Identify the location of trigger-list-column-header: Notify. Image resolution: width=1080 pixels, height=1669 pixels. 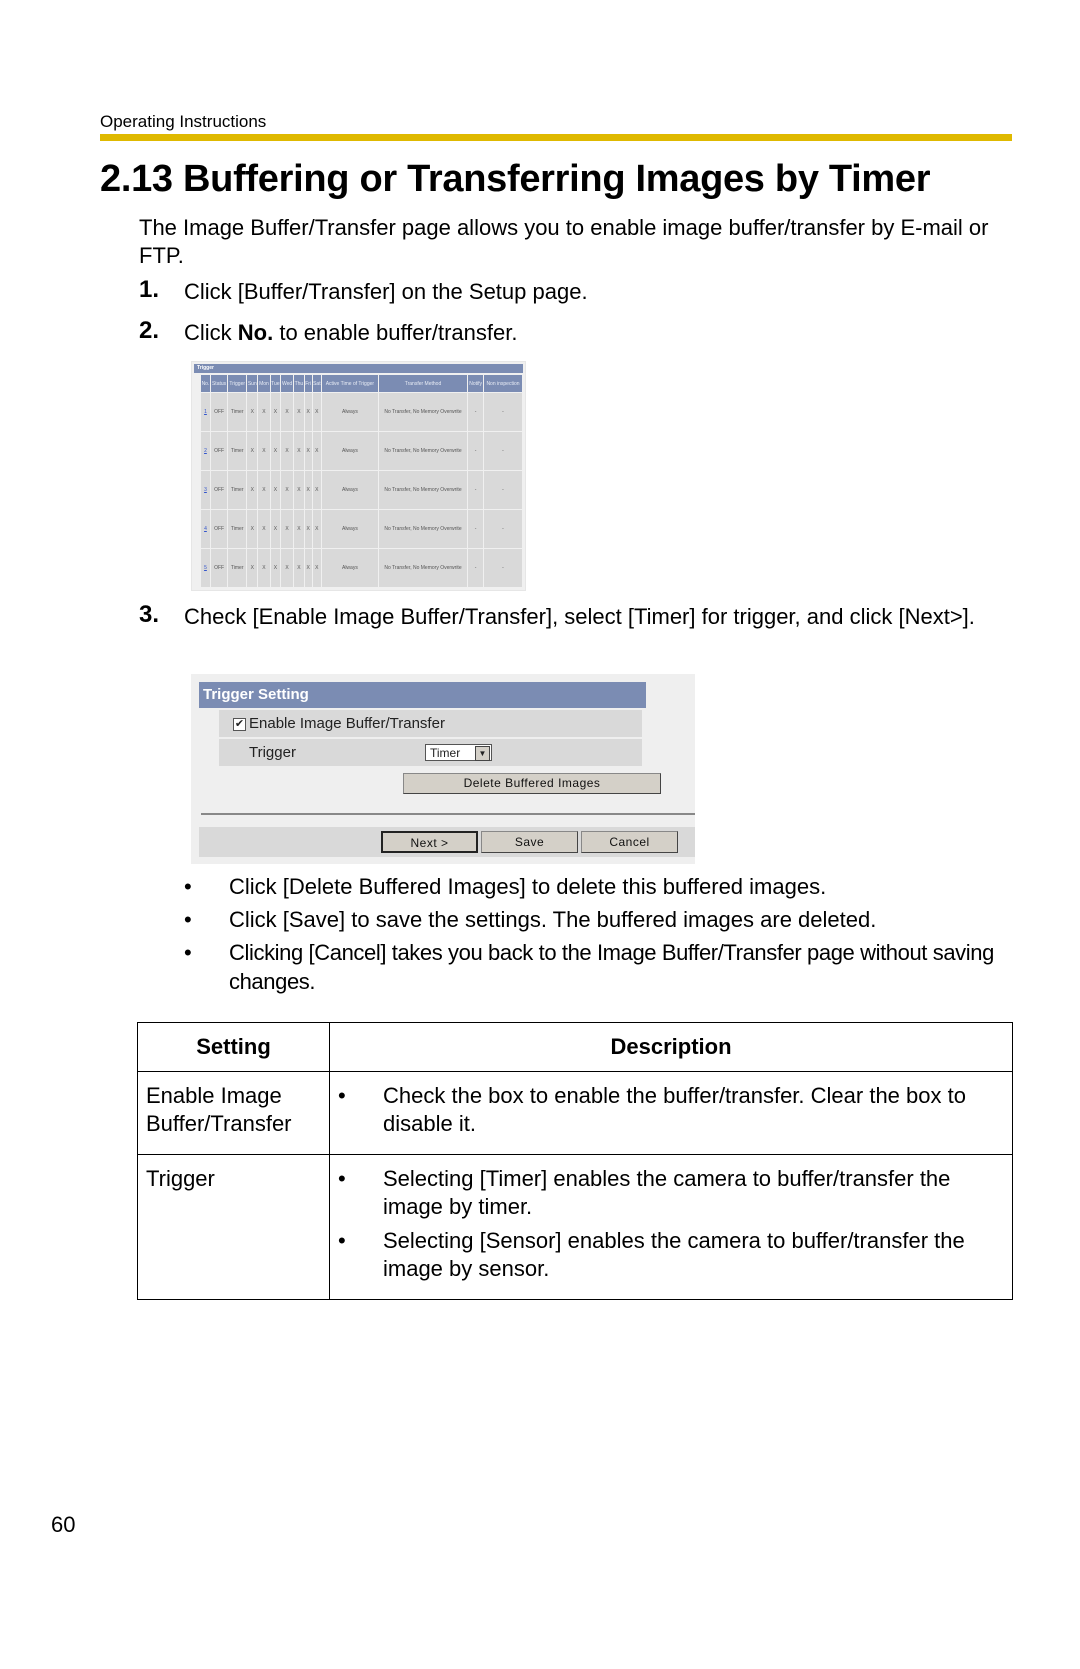
(475, 383).